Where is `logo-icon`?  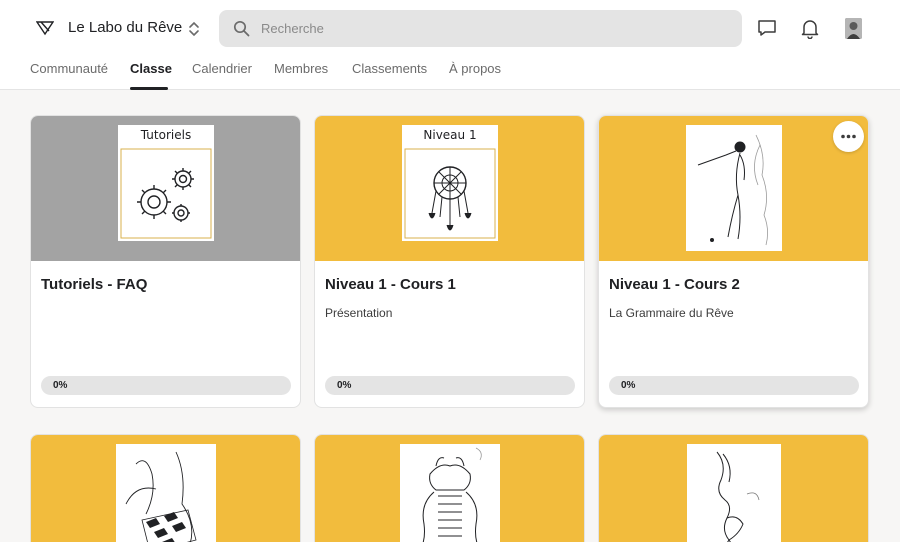
logo-icon is located at coordinates (45, 28).